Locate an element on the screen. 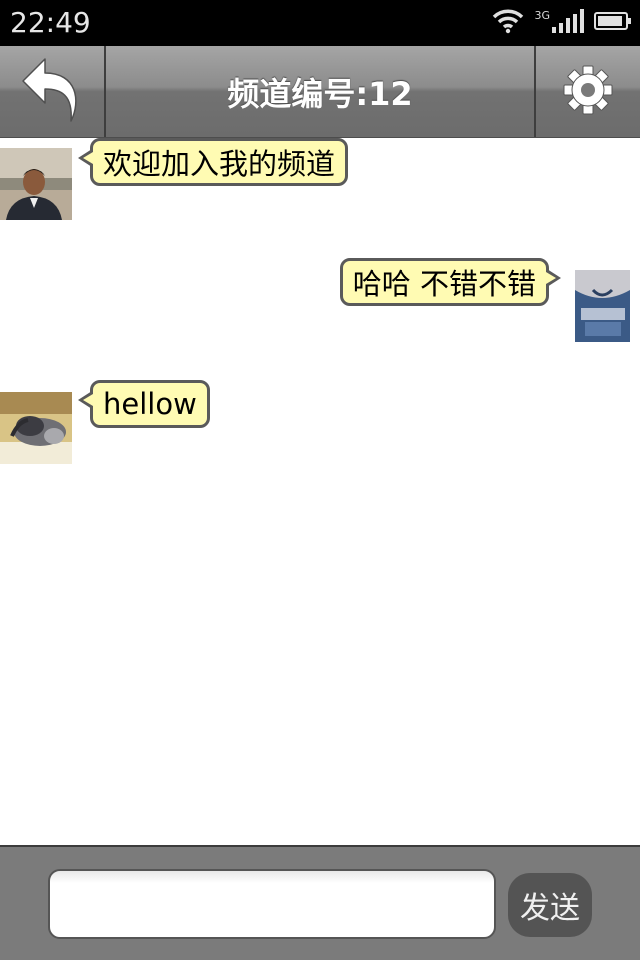  message-bubble: 哈哈 不错不错 is located at coordinates (450, 282).